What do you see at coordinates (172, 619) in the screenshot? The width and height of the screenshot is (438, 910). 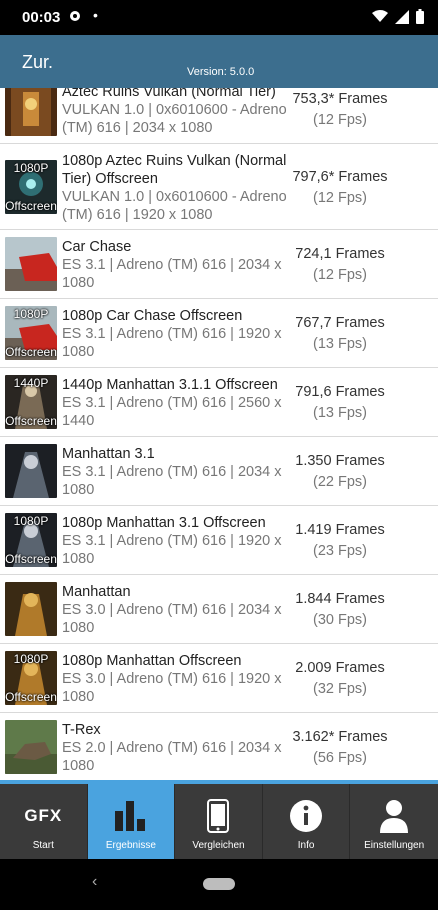 I see `benchmark-details: ES 3.0 | Adreno (TM) 616 | 2034 x 1080` at bounding box center [172, 619].